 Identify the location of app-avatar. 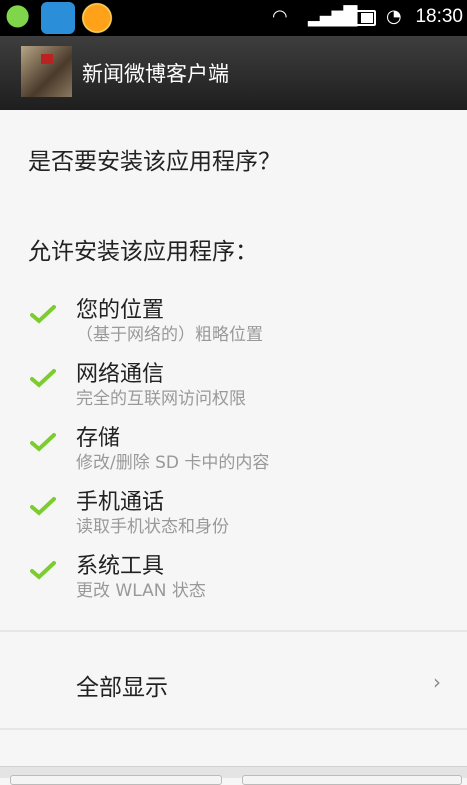
(46, 71).